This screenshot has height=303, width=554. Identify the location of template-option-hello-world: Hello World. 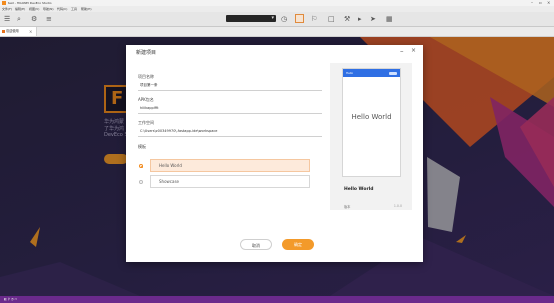
(230, 165).